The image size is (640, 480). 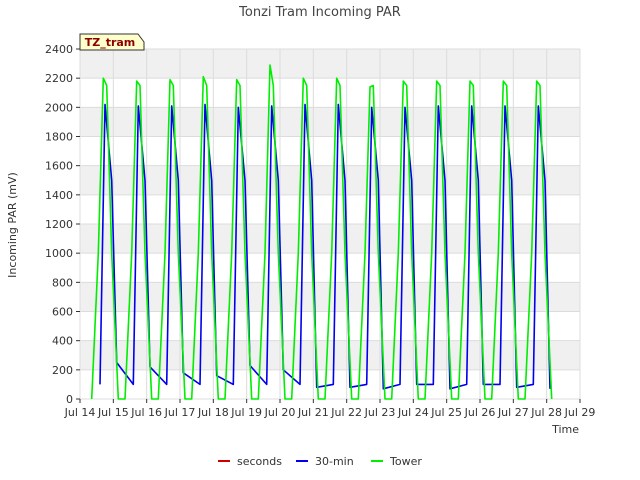 I want to click on y-tick-label: 600, so click(x=62, y=312).